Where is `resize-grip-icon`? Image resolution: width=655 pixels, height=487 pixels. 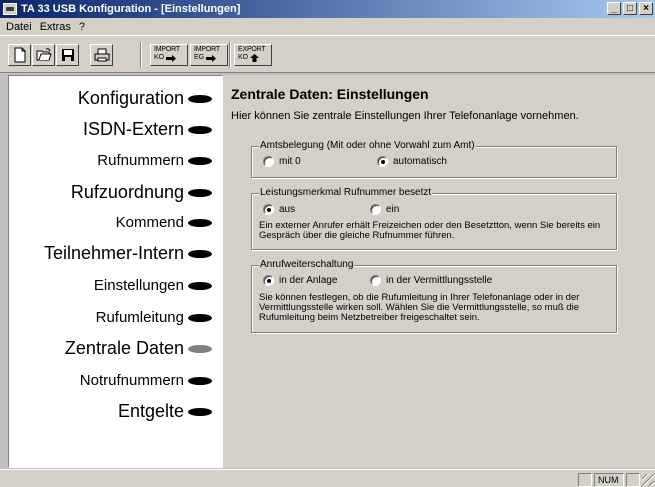 resize-grip-icon is located at coordinates (648, 480).